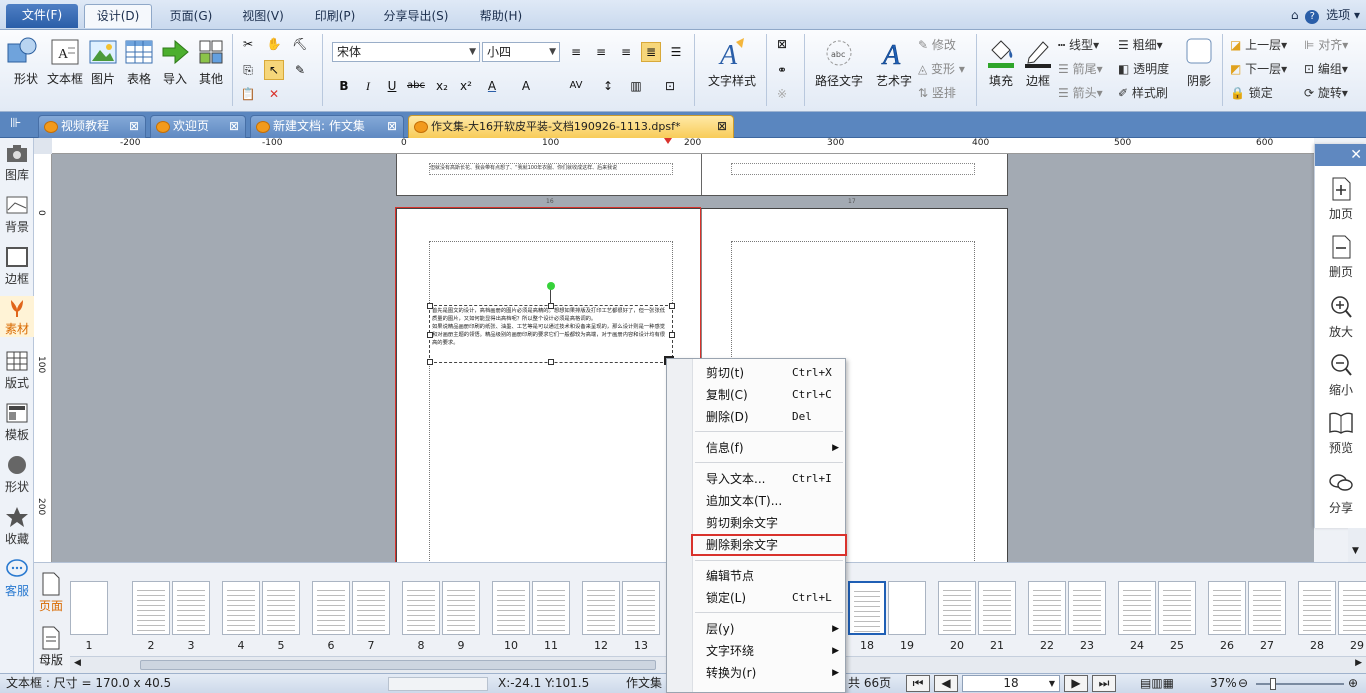  Describe the element at coordinates (1338, 15) in the screenshot. I see `options-button: 选项` at that location.